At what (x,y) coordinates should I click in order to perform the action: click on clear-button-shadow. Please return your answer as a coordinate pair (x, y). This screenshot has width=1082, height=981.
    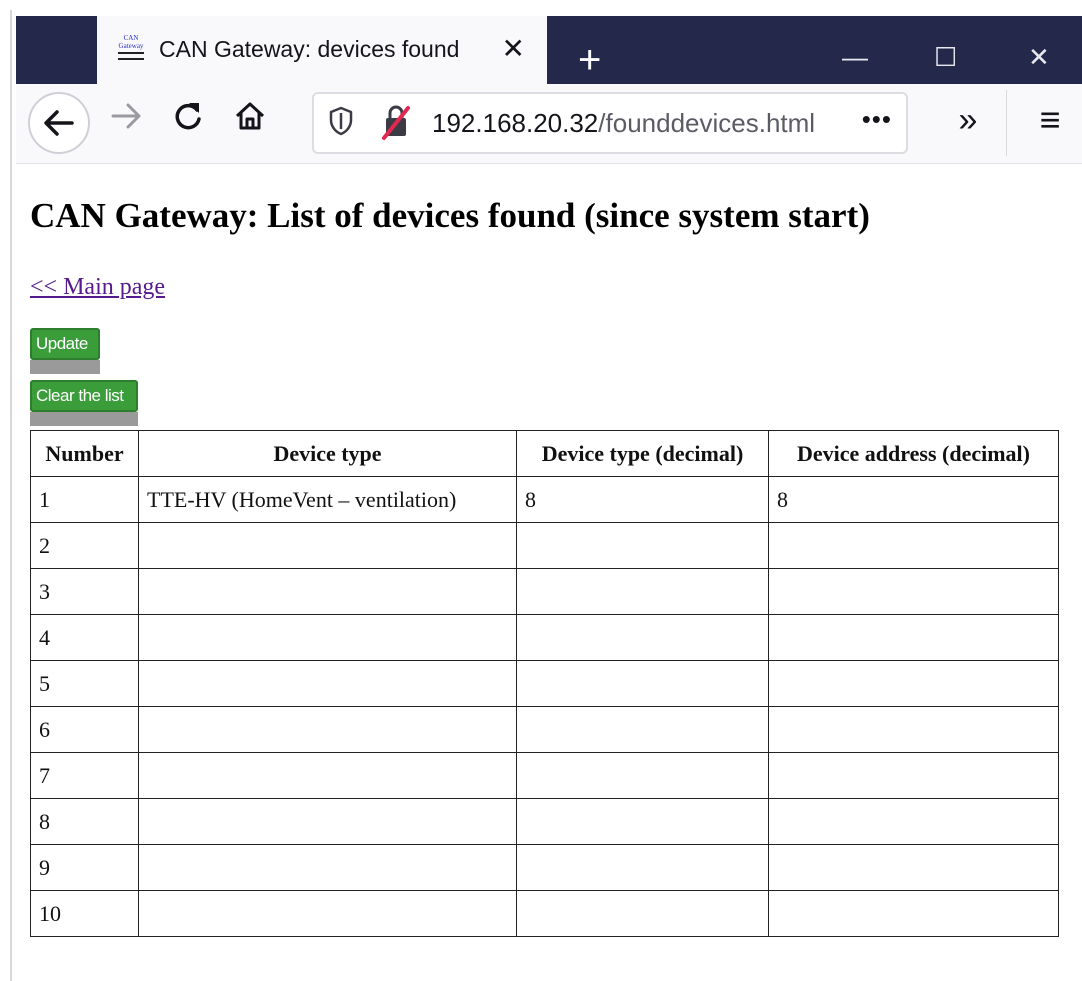
    Looking at the image, I should click on (84, 419).